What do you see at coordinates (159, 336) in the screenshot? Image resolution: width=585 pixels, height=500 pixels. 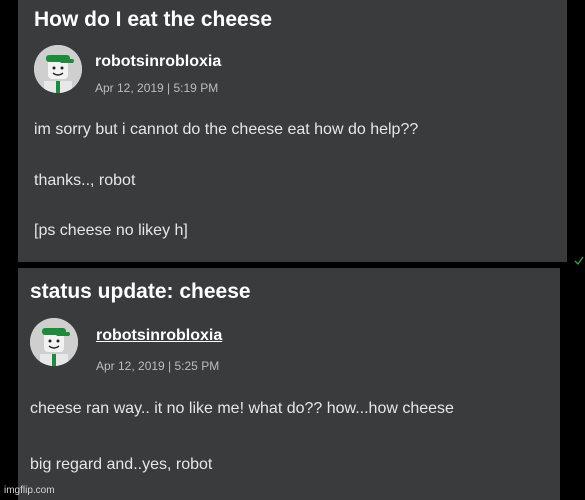 I see `author-name-link: robotsinrobloxia` at bounding box center [159, 336].